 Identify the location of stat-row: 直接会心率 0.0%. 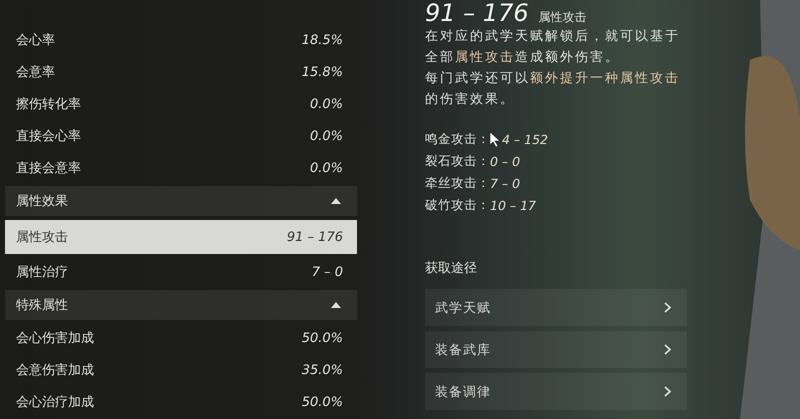
(181, 136).